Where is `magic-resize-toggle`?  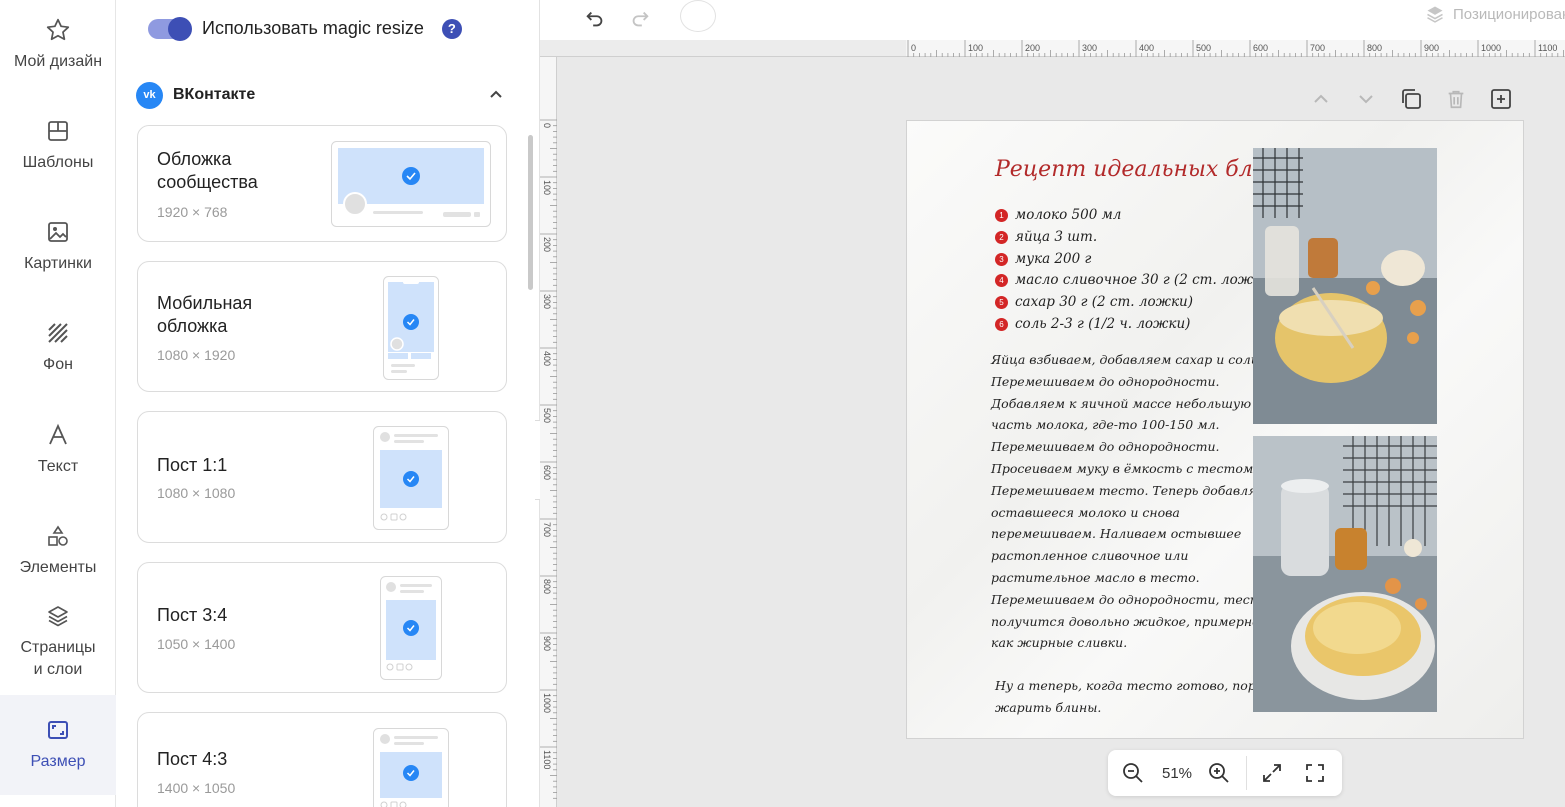 magic-resize-toggle is located at coordinates (170, 28).